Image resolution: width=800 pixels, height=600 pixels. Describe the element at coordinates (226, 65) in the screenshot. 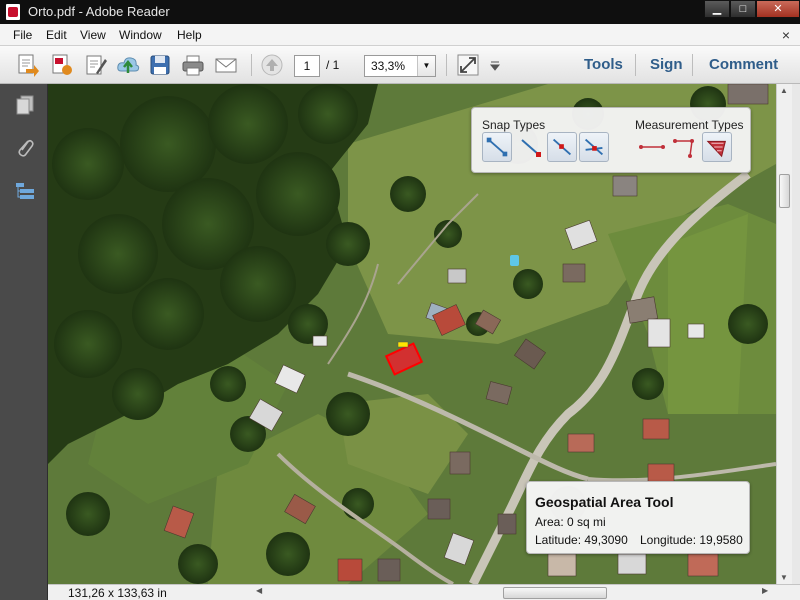

I see `email-icon` at that location.